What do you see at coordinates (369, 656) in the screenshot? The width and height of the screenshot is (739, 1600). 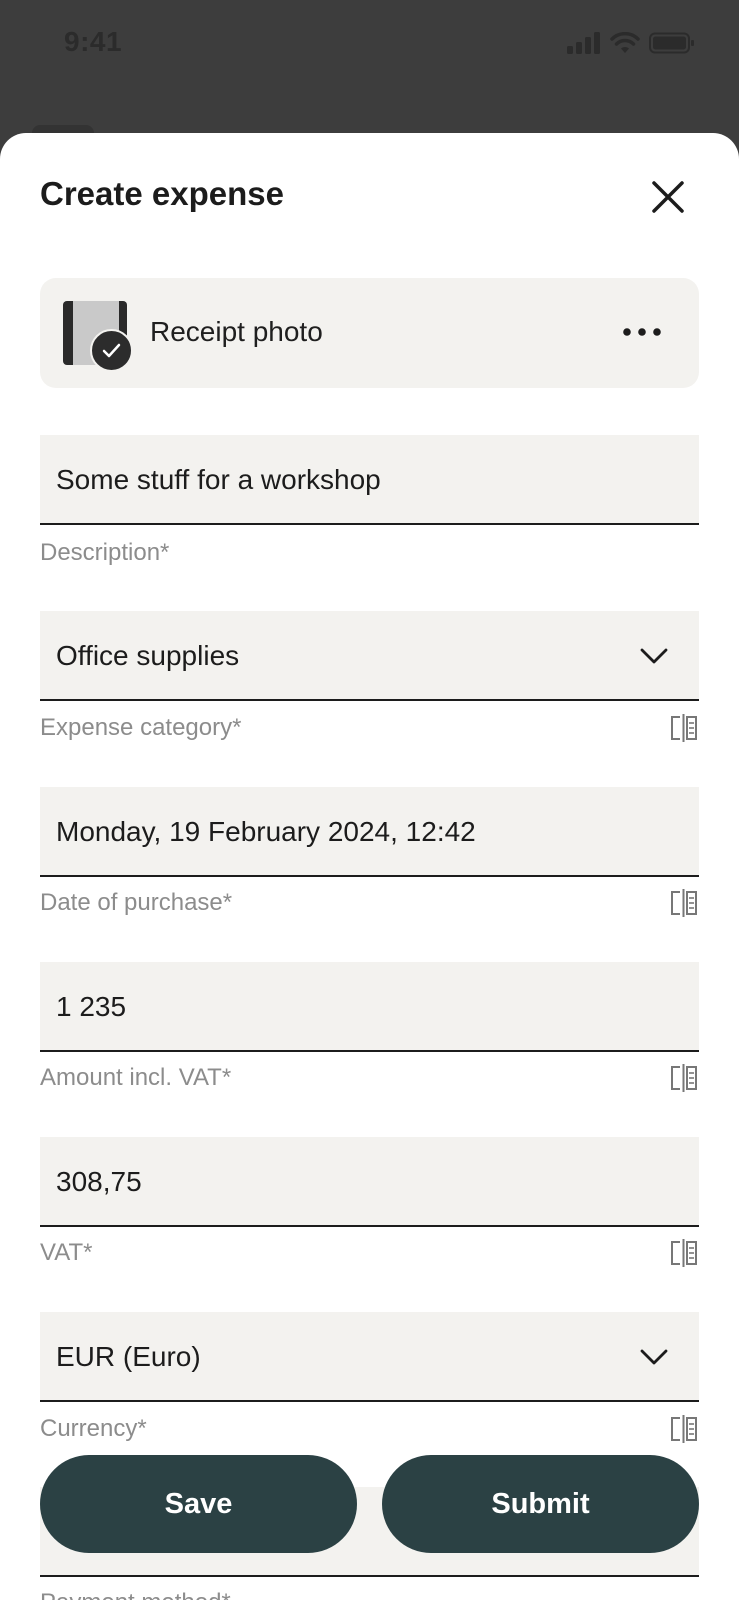 I see `expense-category-select: Office supplies` at bounding box center [369, 656].